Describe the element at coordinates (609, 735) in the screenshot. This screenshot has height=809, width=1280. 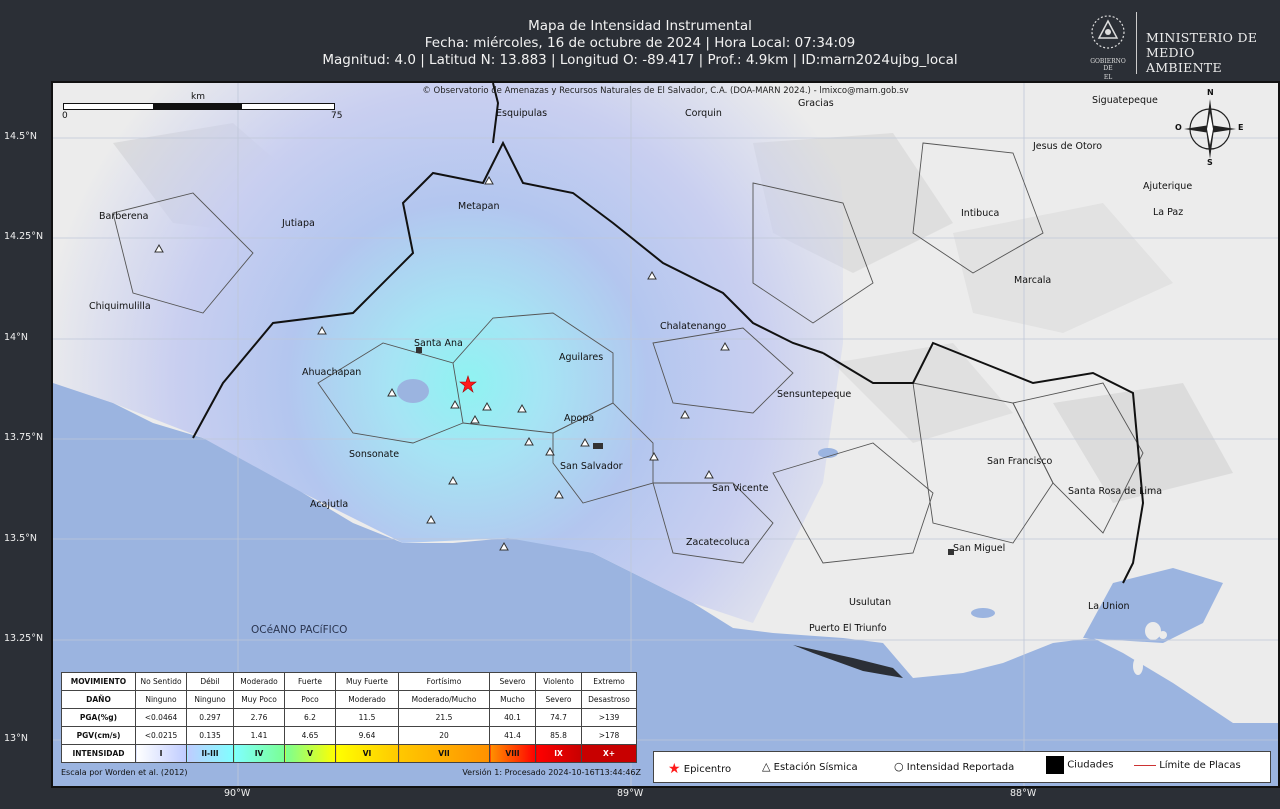
I see `legend-cell: >178` at that location.